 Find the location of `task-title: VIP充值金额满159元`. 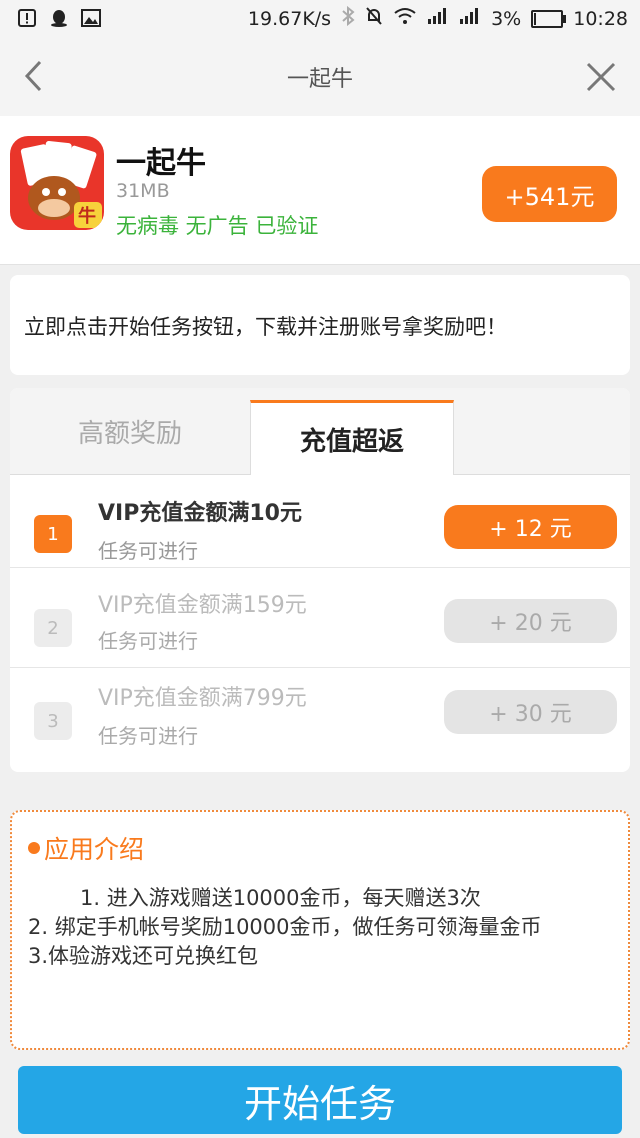

task-title: VIP充值金额满159元 is located at coordinates (202, 605).